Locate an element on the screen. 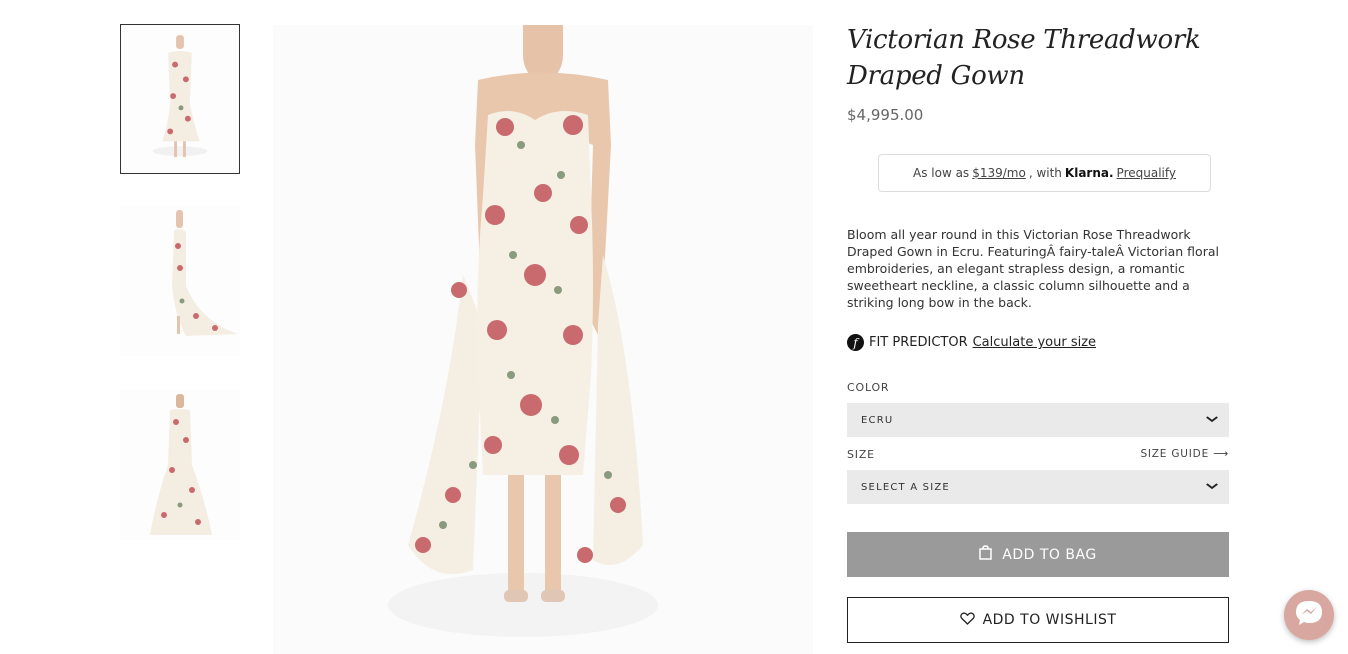  fit-predictor-icon: f is located at coordinates (855, 342).